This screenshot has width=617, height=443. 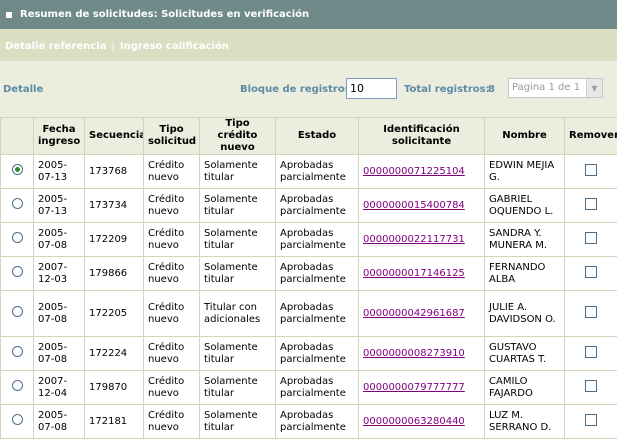 I want to click on cell-nombre: EDWIN MEJIA G., so click(x=524, y=171).